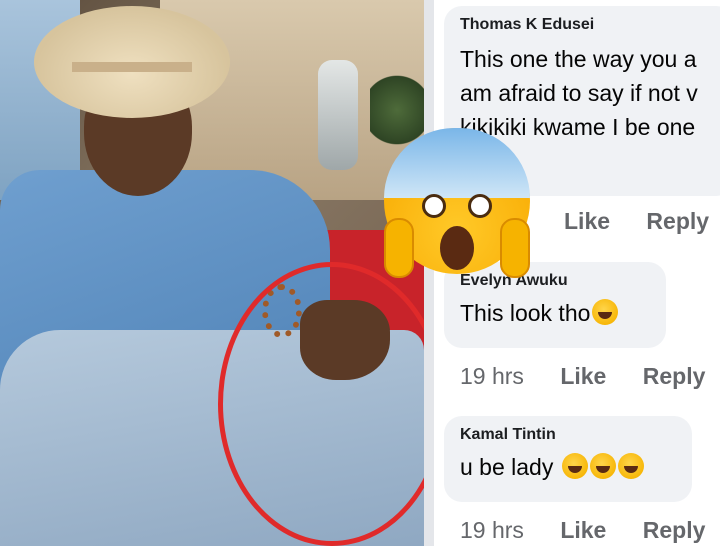 This screenshot has width=720, height=546. I want to click on comment-author: Thomas K Edusei, so click(589, 25).